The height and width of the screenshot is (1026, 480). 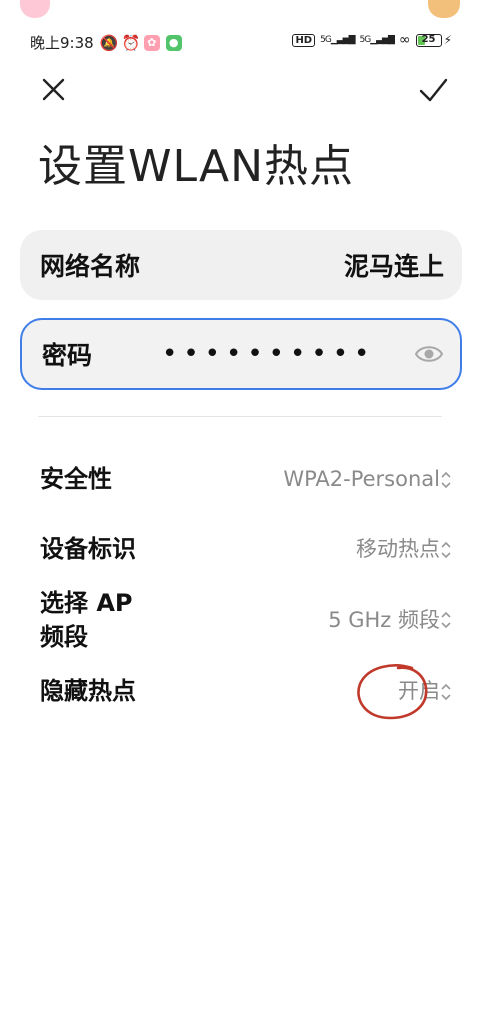 What do you see at coordinates (240, 90) in the screenshot?
I see `top-bar` at bounding box center [240, 90].